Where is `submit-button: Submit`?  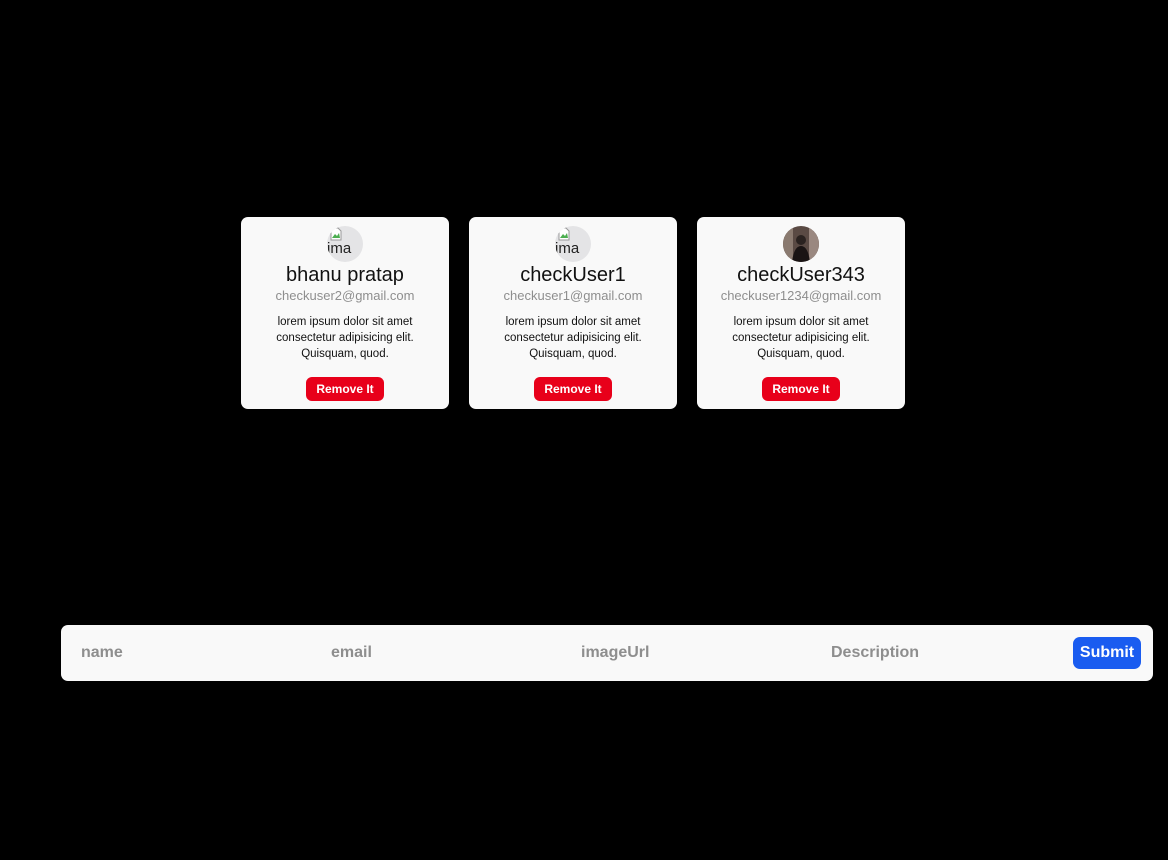 submit-button: Submit is located at coordinates (1107, 653).